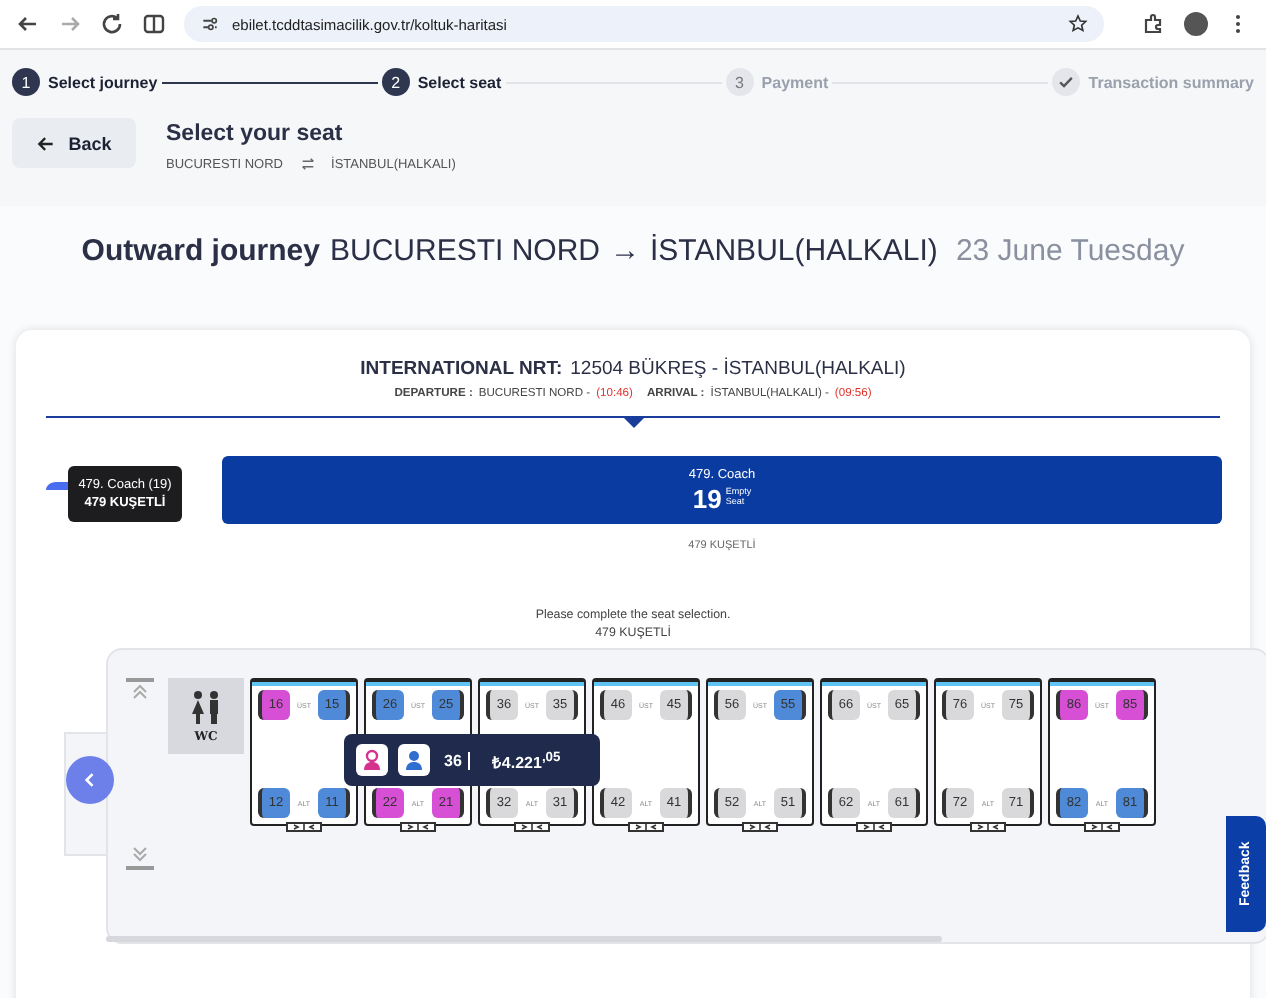 The height and width of the screenshot is (998, 1266). I want to click on journey-date: 23 June Tuesday, so click(1070, 251).